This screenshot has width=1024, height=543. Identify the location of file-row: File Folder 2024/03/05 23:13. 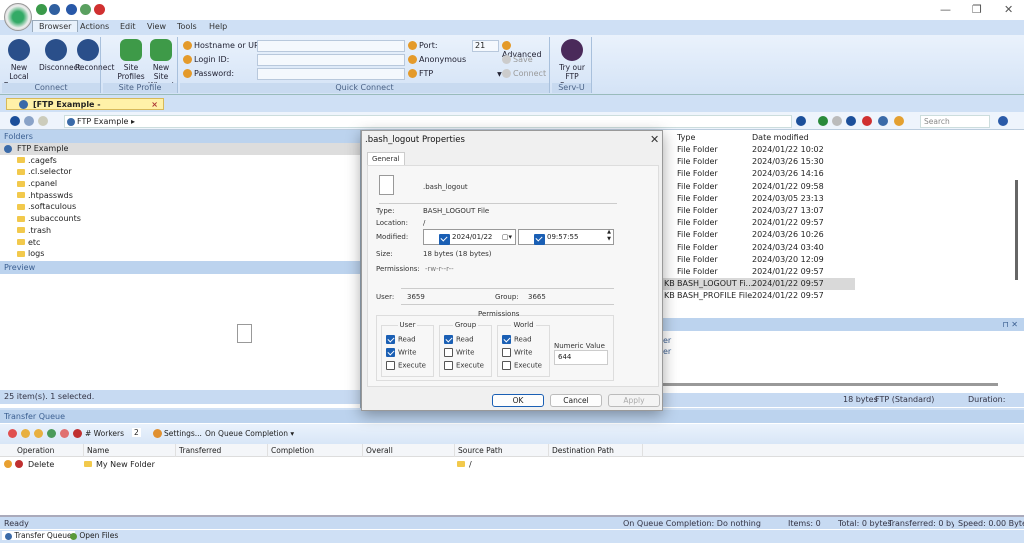
(759, 199).